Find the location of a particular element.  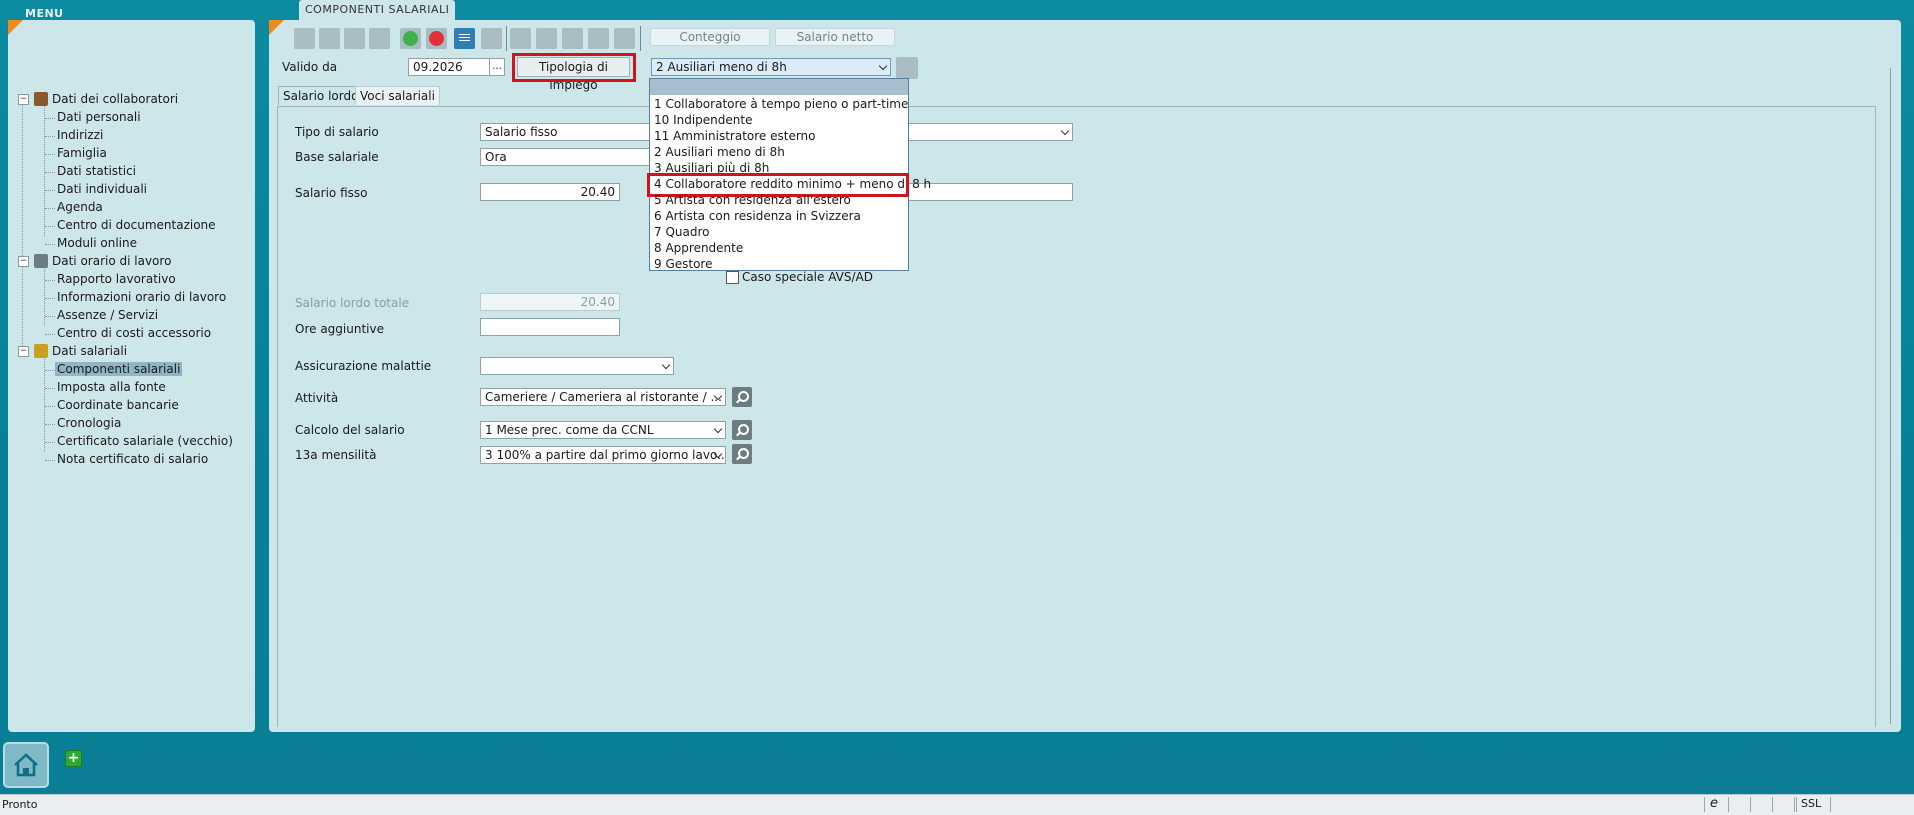

calcolo-salario-label: Calcolo del salario is located at coordinates (350, 430).